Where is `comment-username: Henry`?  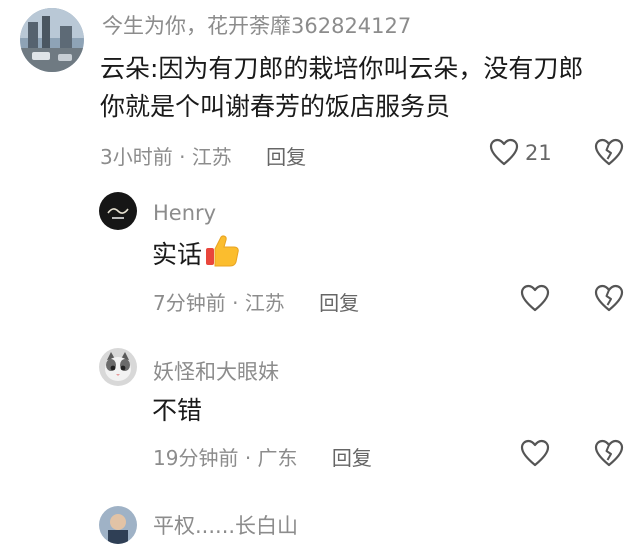
comment-username: Henry is located at coordinates (184, 213).